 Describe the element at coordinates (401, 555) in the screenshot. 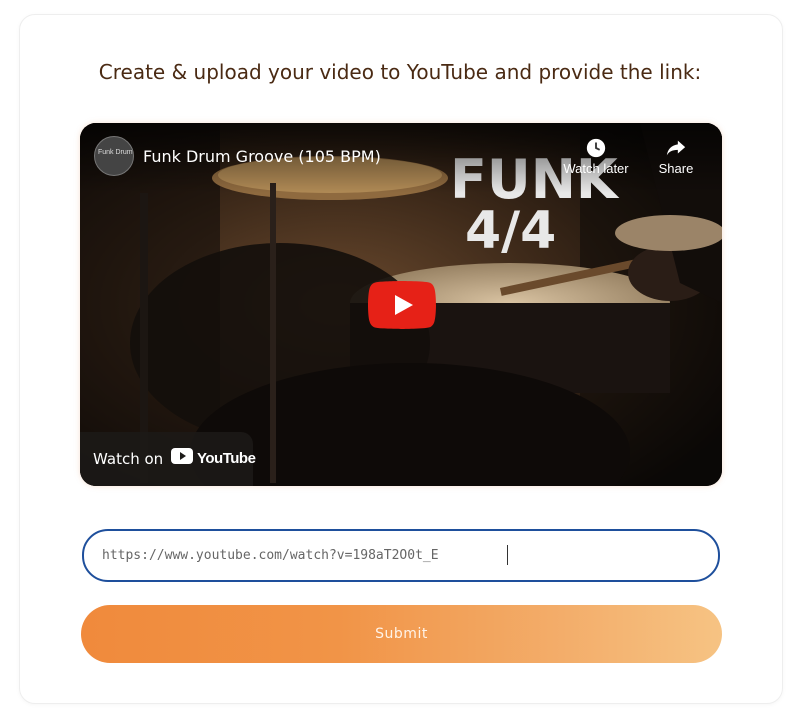

I see `youtube-url-input` at that location.